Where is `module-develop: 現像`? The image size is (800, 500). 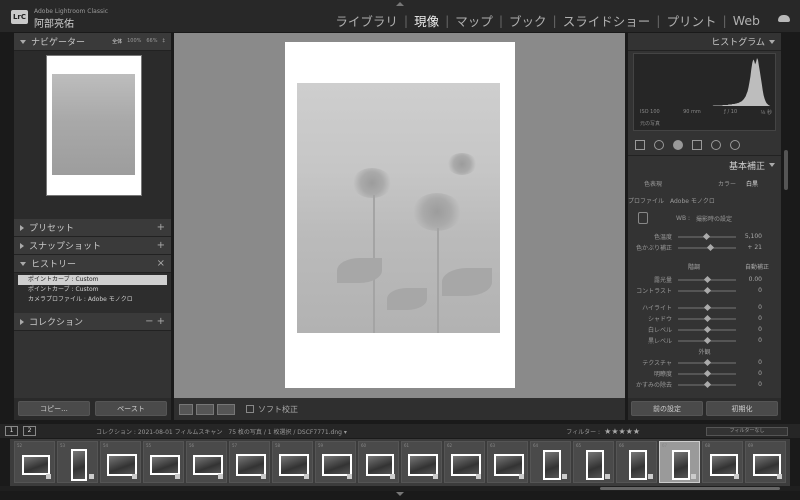
module-develop: 現像 is located at coordinates (426, 20).